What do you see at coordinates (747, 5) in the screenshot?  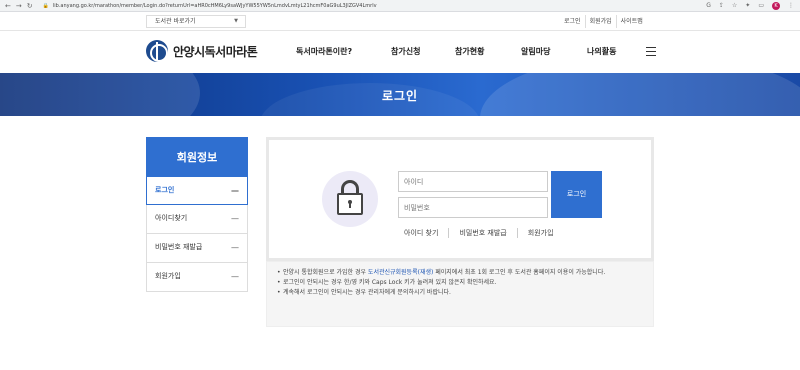 I see `extensions-icon: ✦` at bounding box center [747, 5].